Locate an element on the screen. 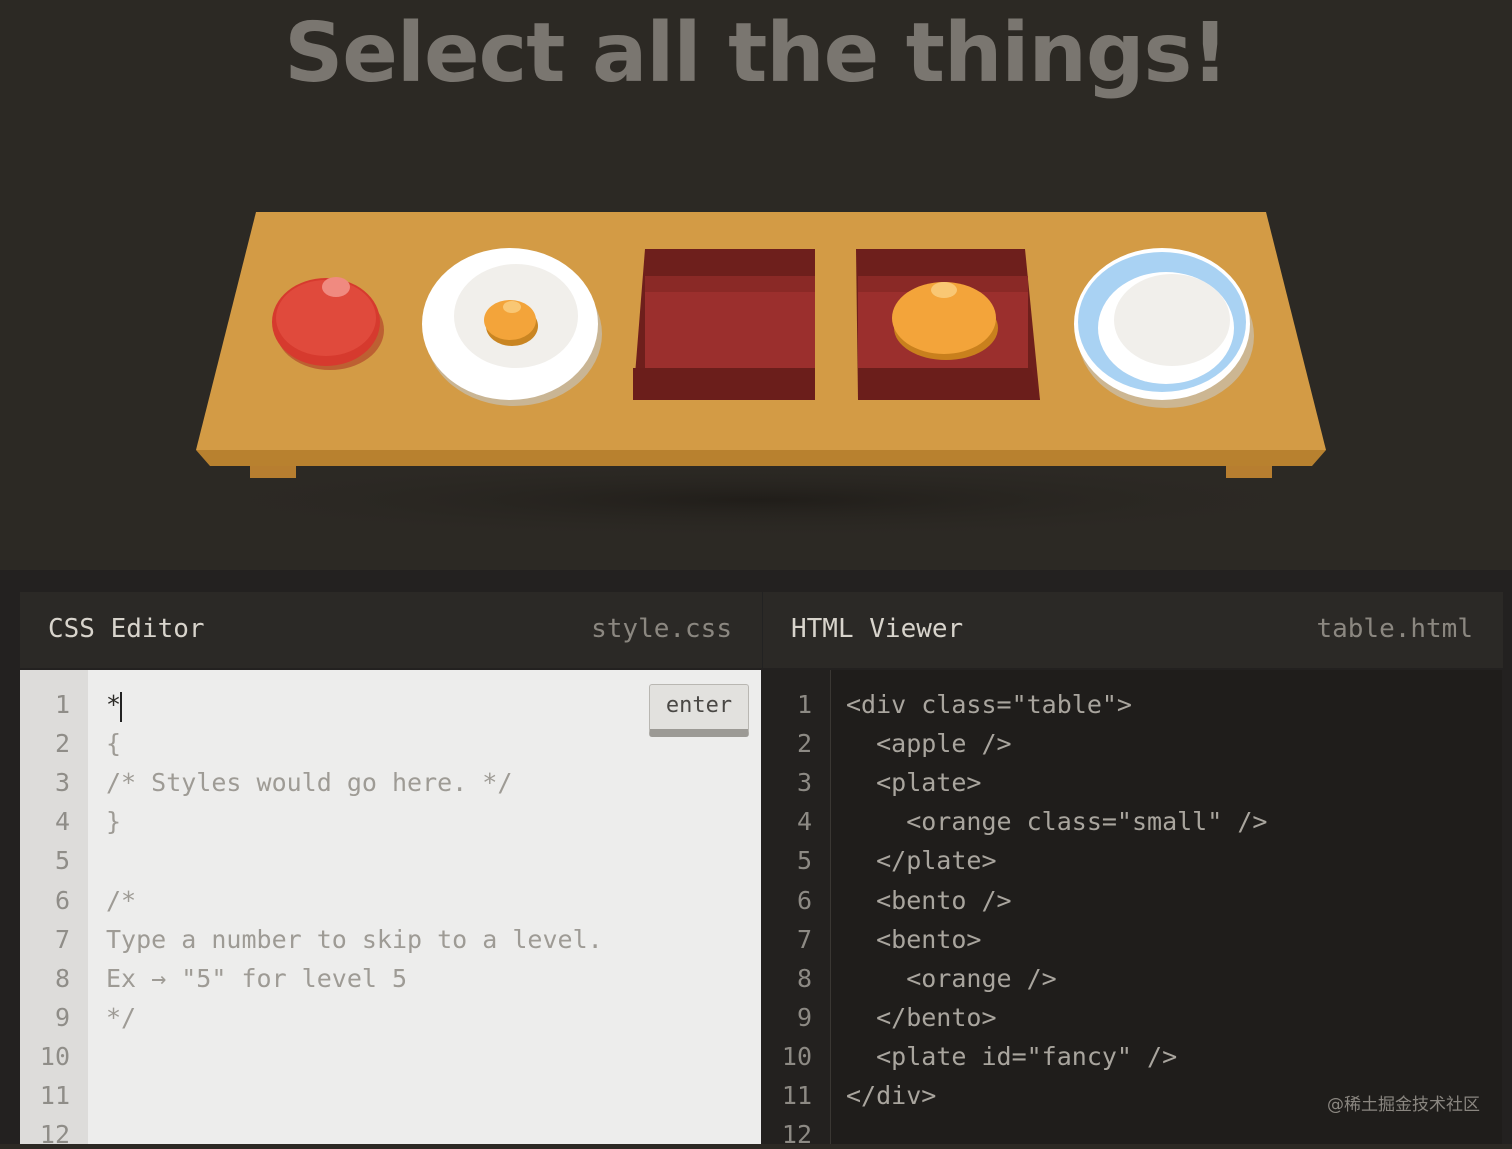  html-code-line: <orange class="small" /> is located at coordinates (1056, 821).